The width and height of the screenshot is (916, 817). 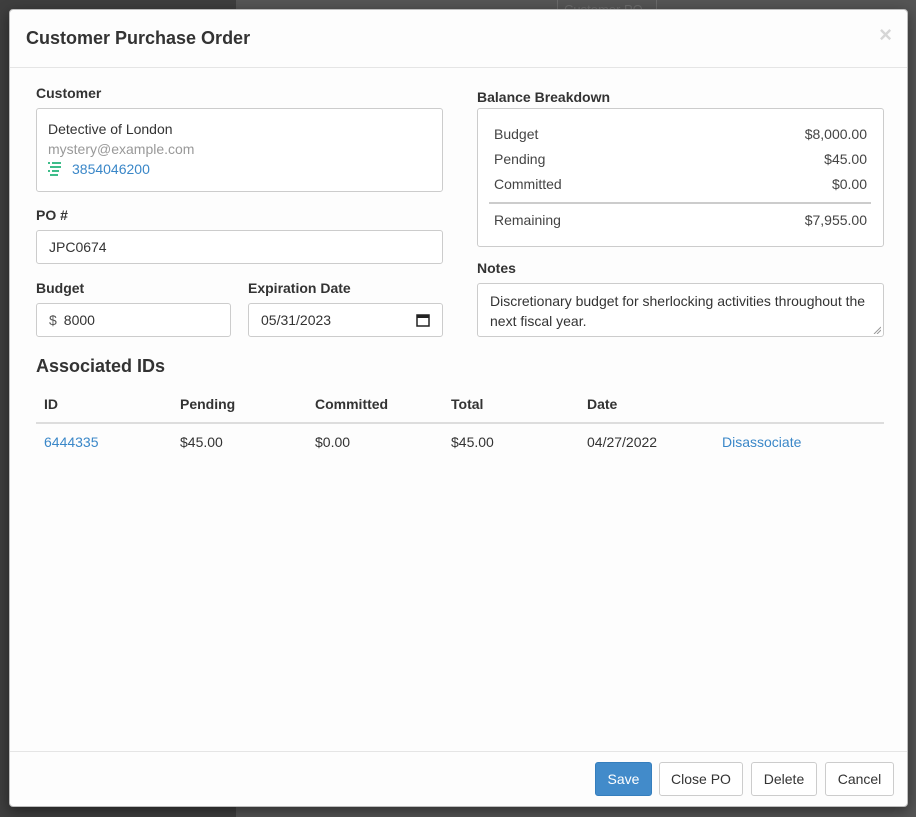 What do you see at coordinates (51, 404) in the screenshot?
I see `column-header-id: ID` at bounding box center [51, 404].